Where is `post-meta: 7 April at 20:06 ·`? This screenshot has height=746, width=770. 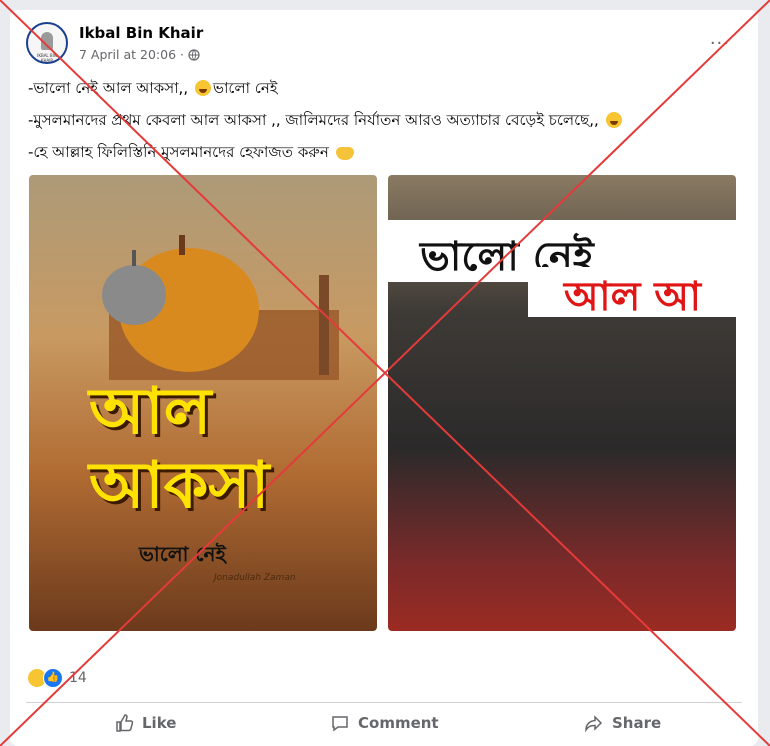 post-meta: 7 April at 20:06 · is located at coordinates (139, 54).